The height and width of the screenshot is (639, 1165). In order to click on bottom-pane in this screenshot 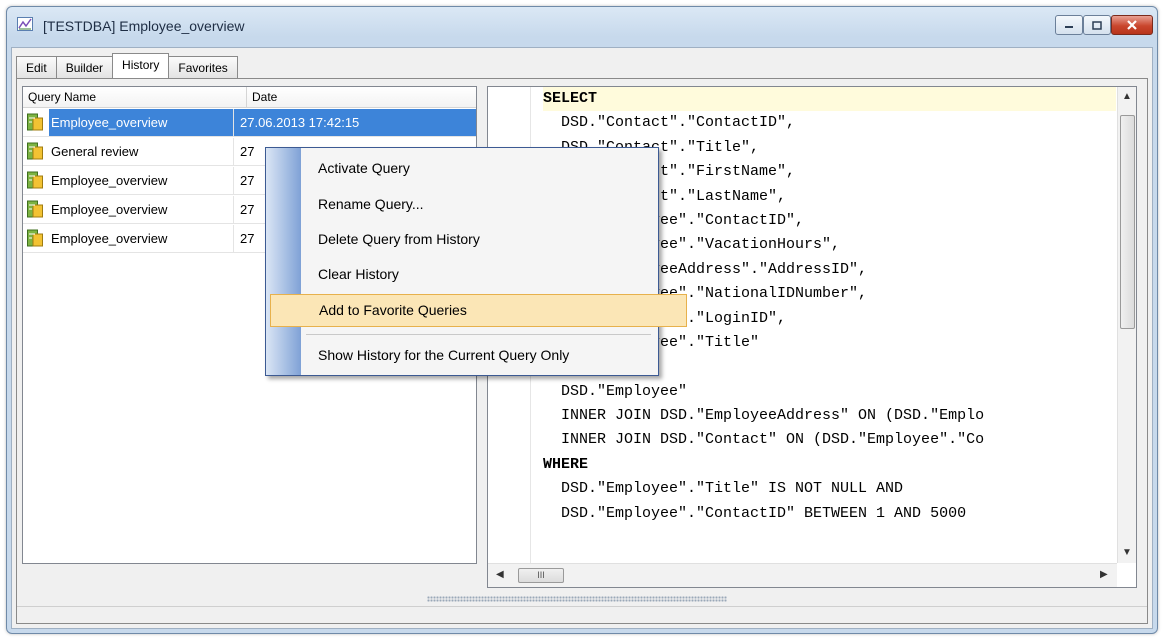, I will do `click(582, 614)`.